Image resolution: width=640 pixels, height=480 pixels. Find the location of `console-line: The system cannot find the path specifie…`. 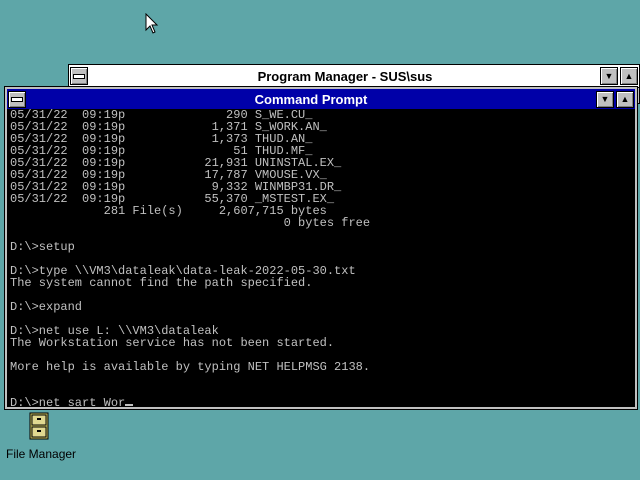

console-line: The system cannot find the path specifie… is located at coordinates (161, 283).